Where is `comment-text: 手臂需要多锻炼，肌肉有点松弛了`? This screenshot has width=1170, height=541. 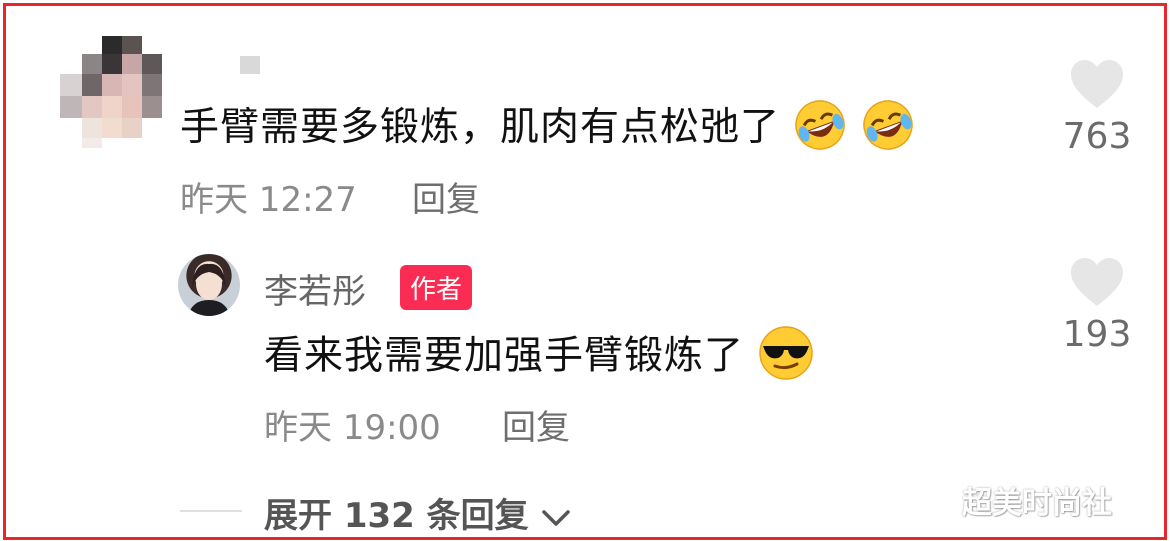
comment-text: 手臂需要多锻炼，肌肉有点松弛了 is located at coordinates (547, 129).